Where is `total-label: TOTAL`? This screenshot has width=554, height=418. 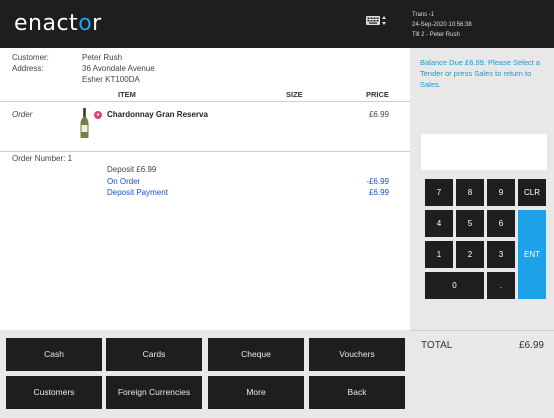
total-label: TOTAL is located at coordinates (437, 345).